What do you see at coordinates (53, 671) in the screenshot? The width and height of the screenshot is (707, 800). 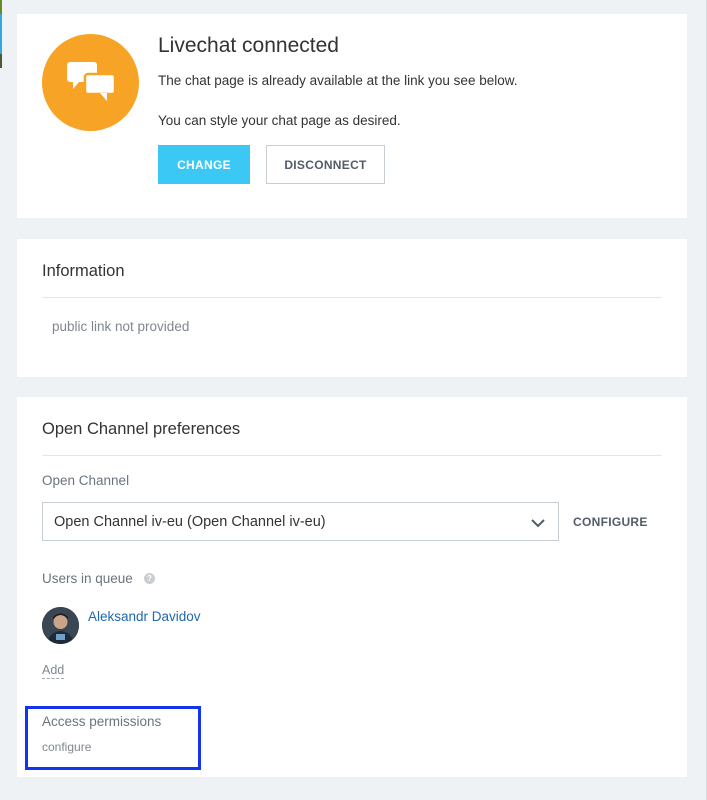 I see `add-user-link: Add` at bounding box center [53, 671].